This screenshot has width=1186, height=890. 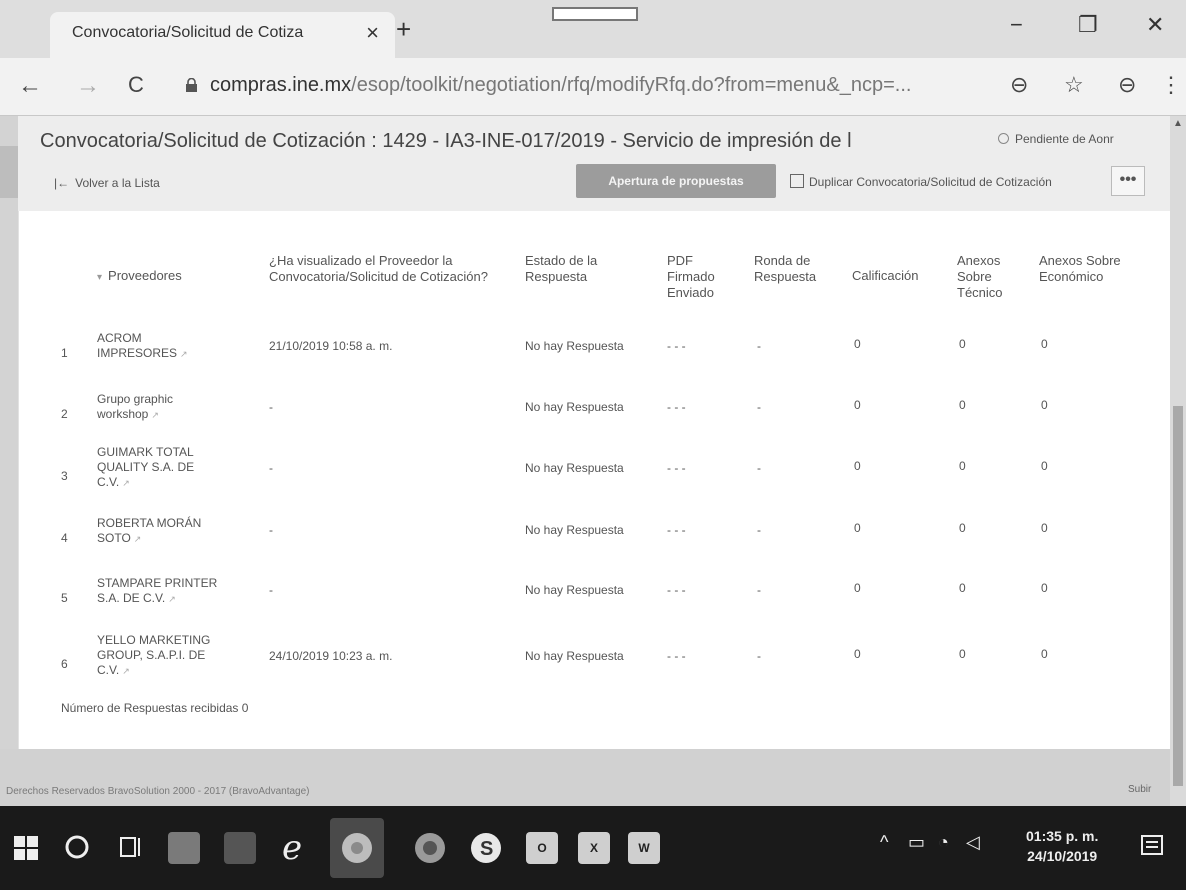 What do you see at coordinates (1062, 856) in the screenshot?
I see `clock-date: 24/10/2019` at bounding box center [1062, 856].